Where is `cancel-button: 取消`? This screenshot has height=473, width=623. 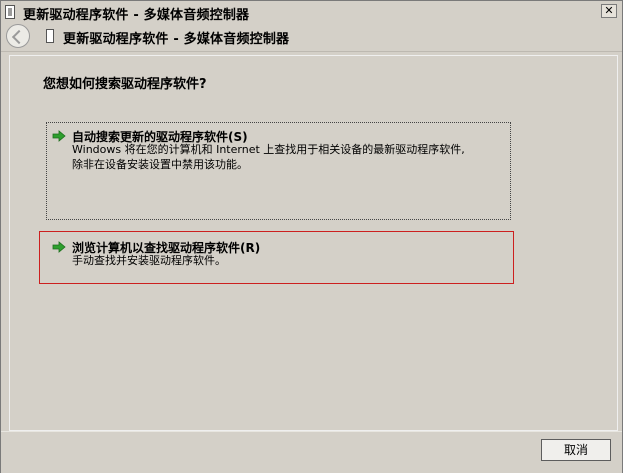 cancel-button: 取消 is located at coordinates (576, 450).